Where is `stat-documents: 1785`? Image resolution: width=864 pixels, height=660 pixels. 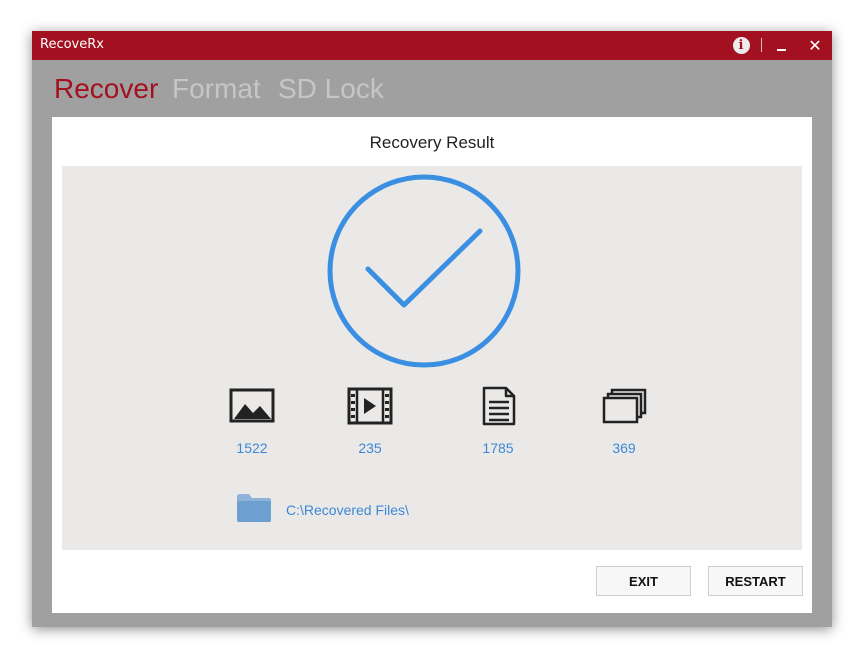
stat-documents: 1785 is located at coordinates (498, 421).